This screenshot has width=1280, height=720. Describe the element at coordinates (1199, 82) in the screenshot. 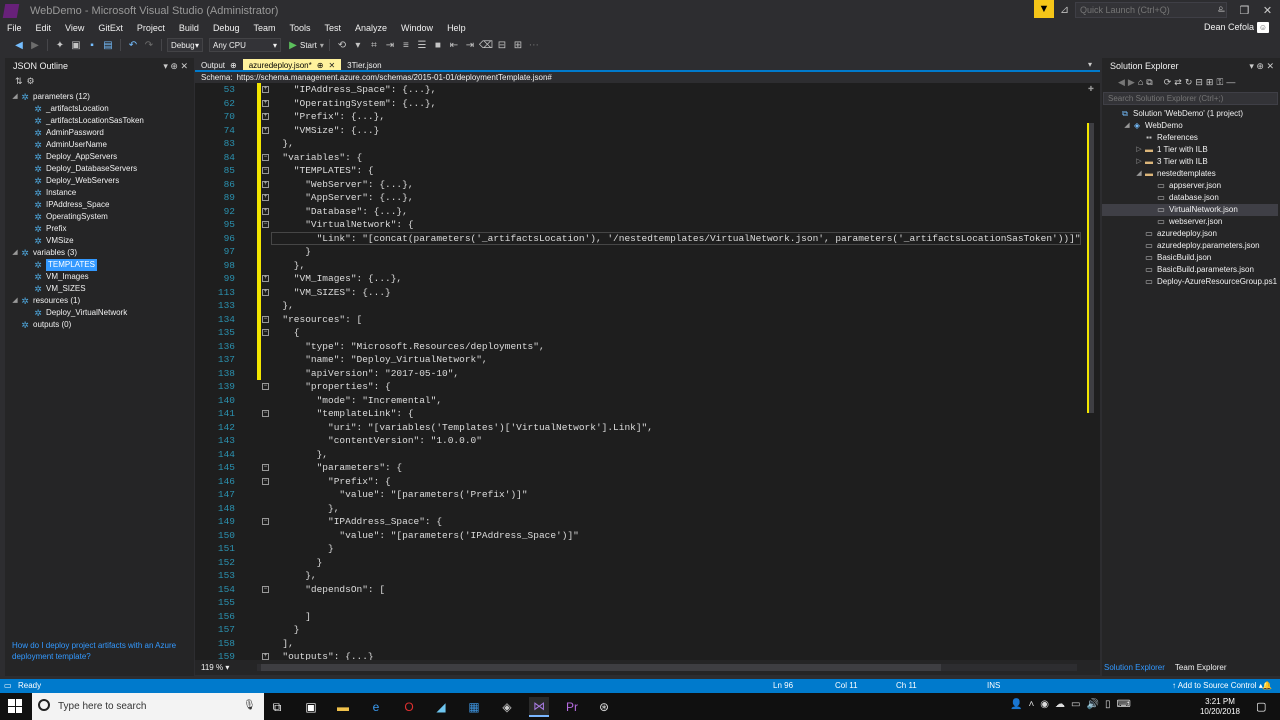

I see `collapse-all-icon: ⊟` at that location.